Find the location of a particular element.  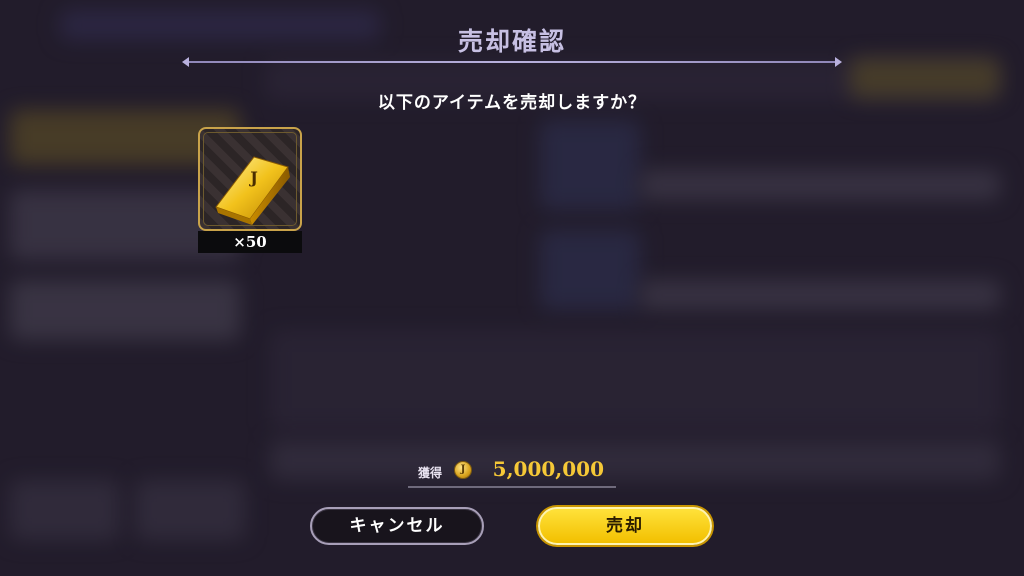

gain-row: 獲得 J 5,000,000 is located at coordinates (512, 472).